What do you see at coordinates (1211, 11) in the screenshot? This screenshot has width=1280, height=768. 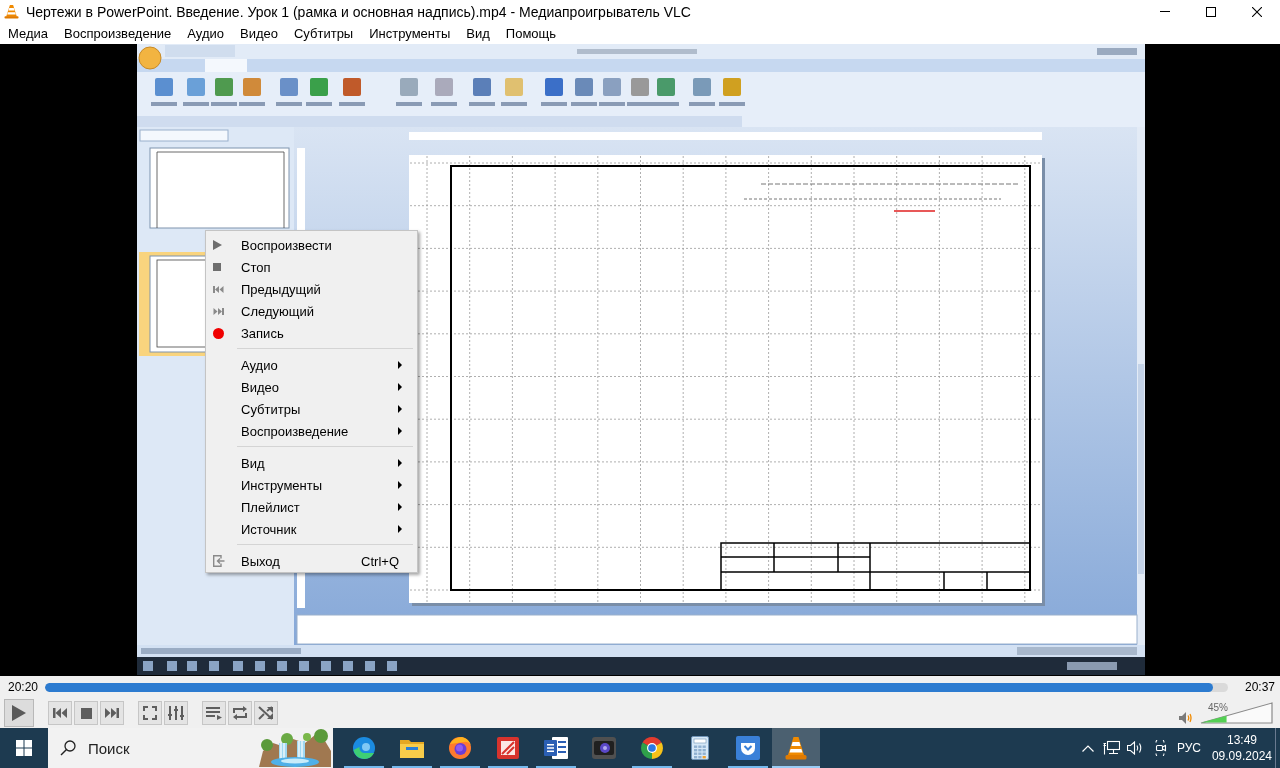 I see `maximize-icon` at bounding box center [1211, 11].